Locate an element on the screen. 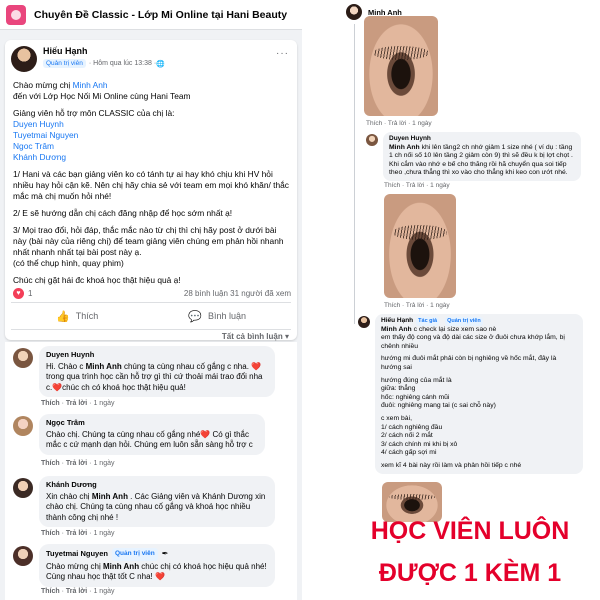 This screenshot has height=600, width=600. commenter-name: Hiếu Hạnh Tác giả Quản trị viên is located at coordinates (479, 321).